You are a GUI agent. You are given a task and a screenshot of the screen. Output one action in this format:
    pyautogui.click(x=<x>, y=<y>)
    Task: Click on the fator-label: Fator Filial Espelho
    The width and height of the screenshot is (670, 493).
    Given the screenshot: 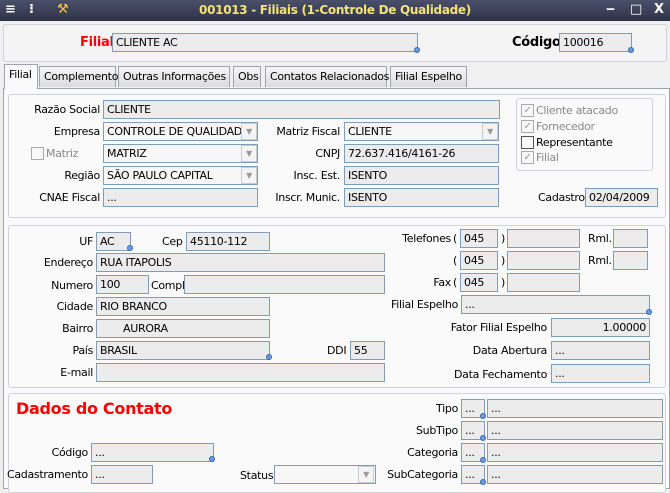 What is the action you would take?
    pyautogui.click(x=499, y=327)
    